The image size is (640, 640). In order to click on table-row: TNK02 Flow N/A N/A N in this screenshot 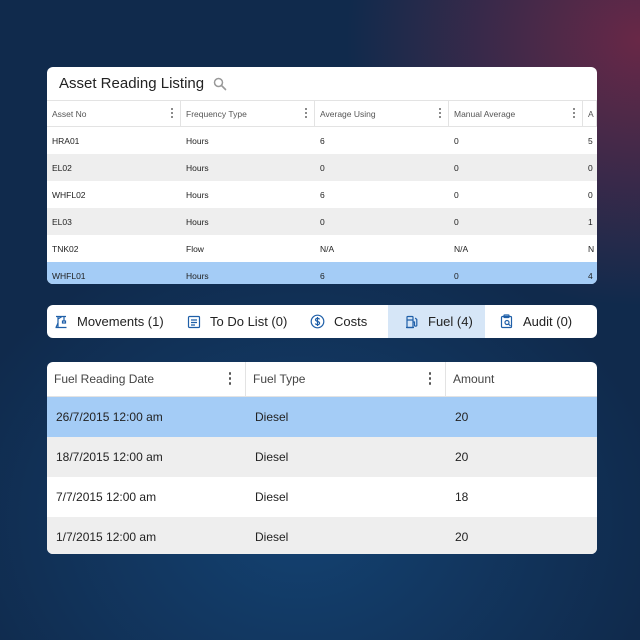, I will do `click(322, 248)`.